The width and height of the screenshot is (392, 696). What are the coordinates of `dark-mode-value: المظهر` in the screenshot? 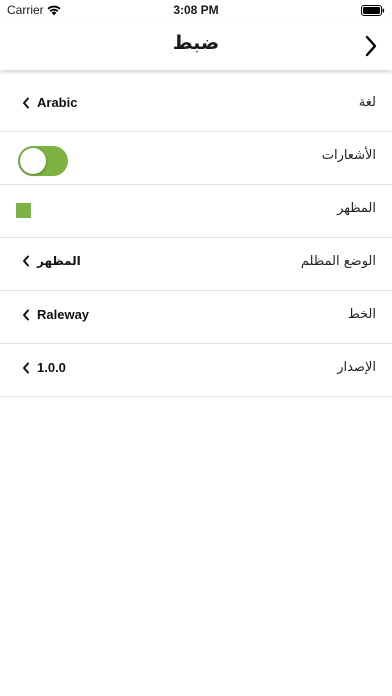 It's located at (51, 261).